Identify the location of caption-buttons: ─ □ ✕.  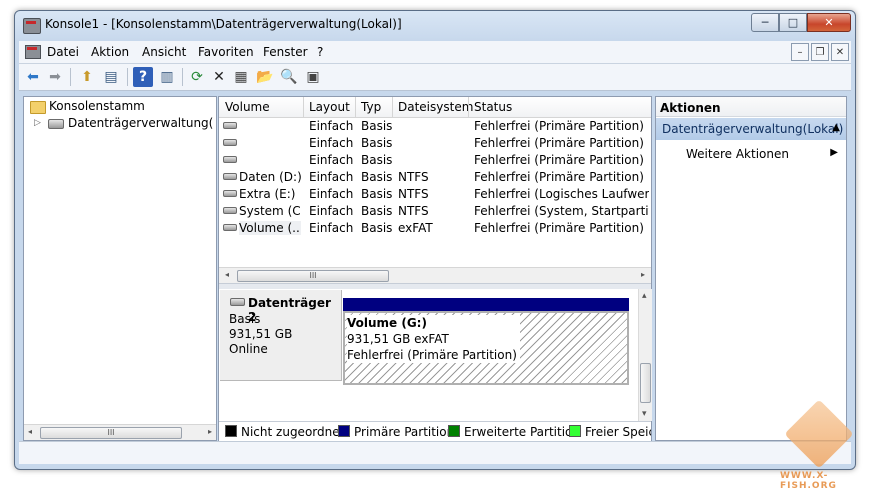
(801, 22).